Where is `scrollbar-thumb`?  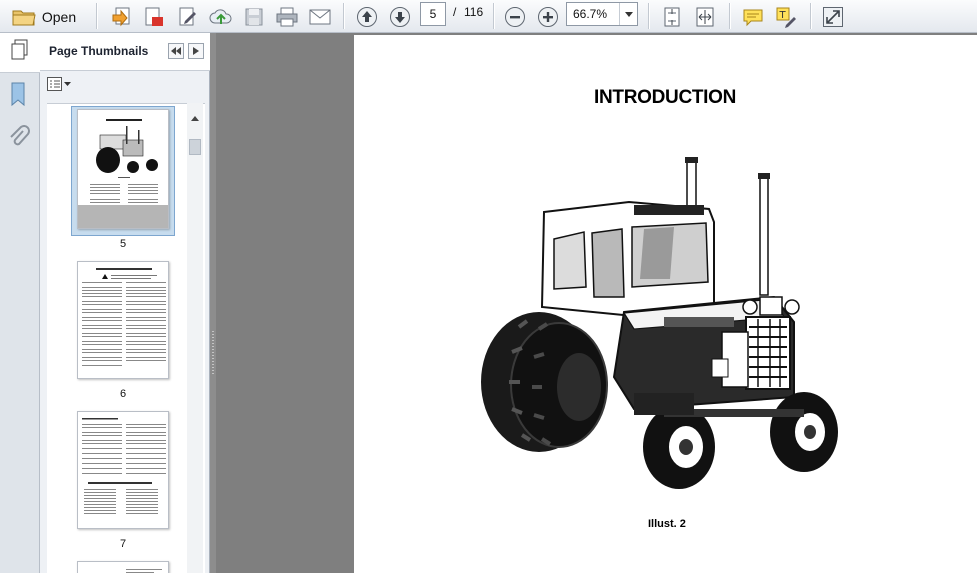
scrollbar-thumb is located at coordinates (195, 147).